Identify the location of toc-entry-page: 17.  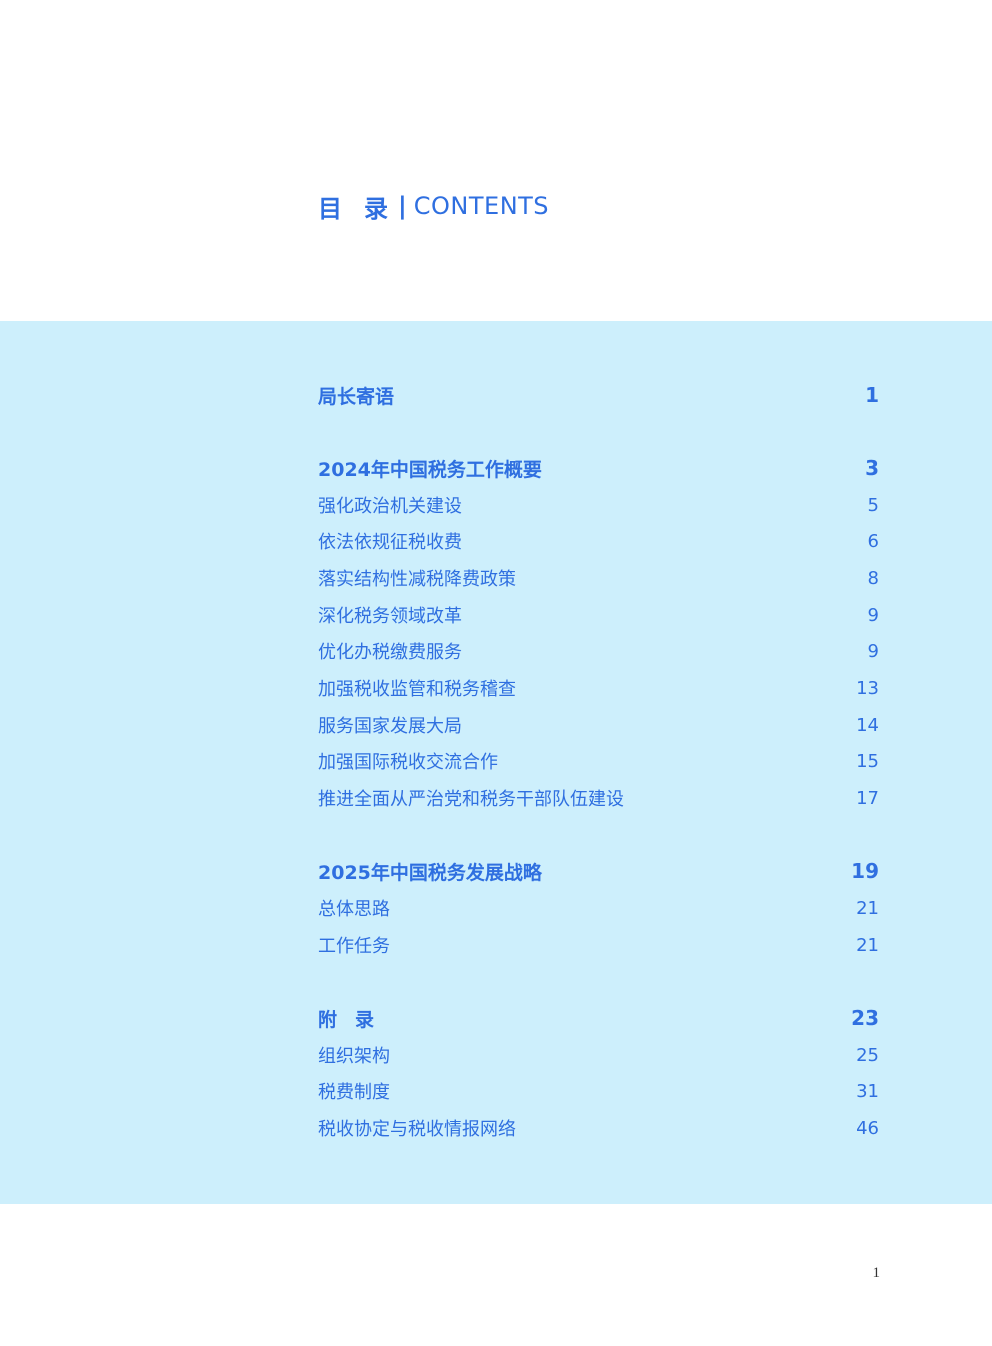
(867, 798).